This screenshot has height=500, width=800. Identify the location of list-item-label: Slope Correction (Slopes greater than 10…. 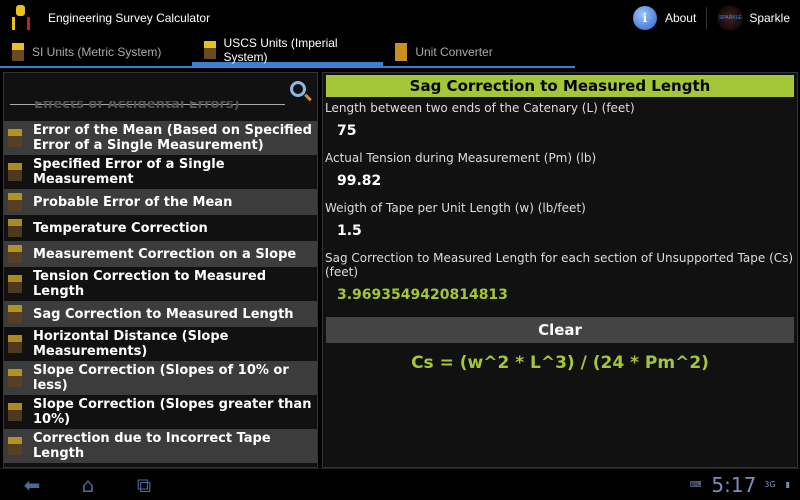
(172, 412).